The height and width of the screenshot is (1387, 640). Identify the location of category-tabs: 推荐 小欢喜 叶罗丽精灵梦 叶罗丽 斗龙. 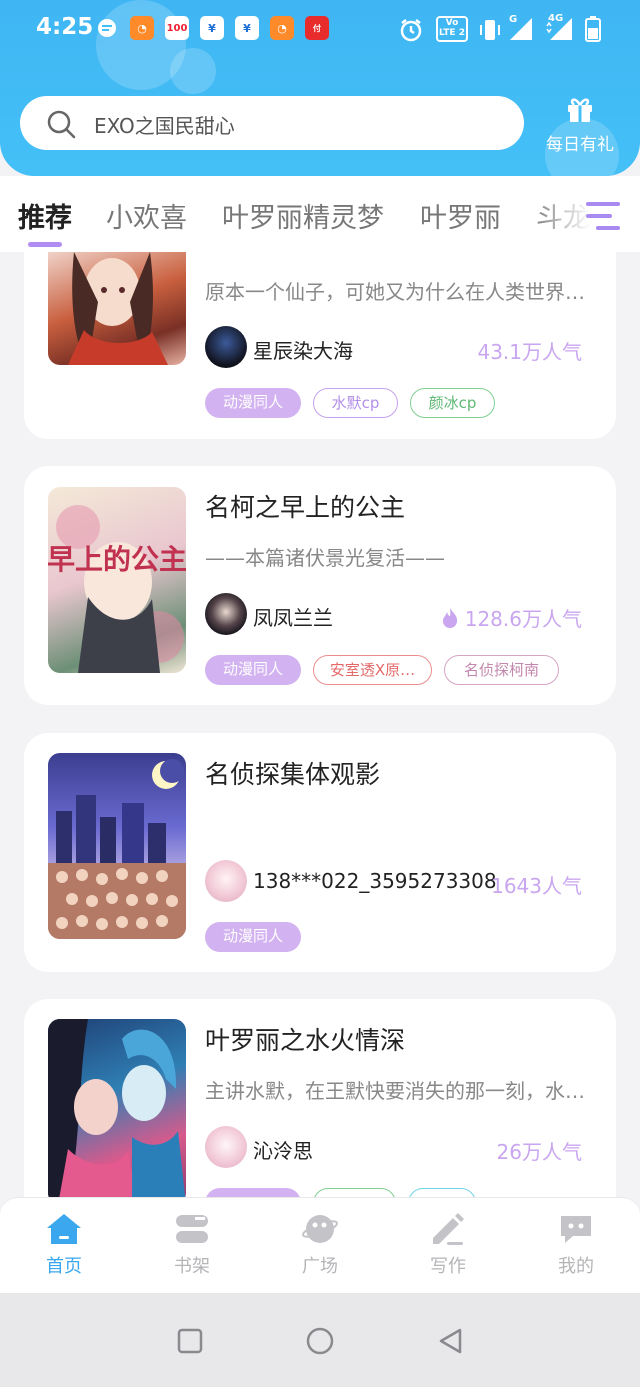
(320, 214).